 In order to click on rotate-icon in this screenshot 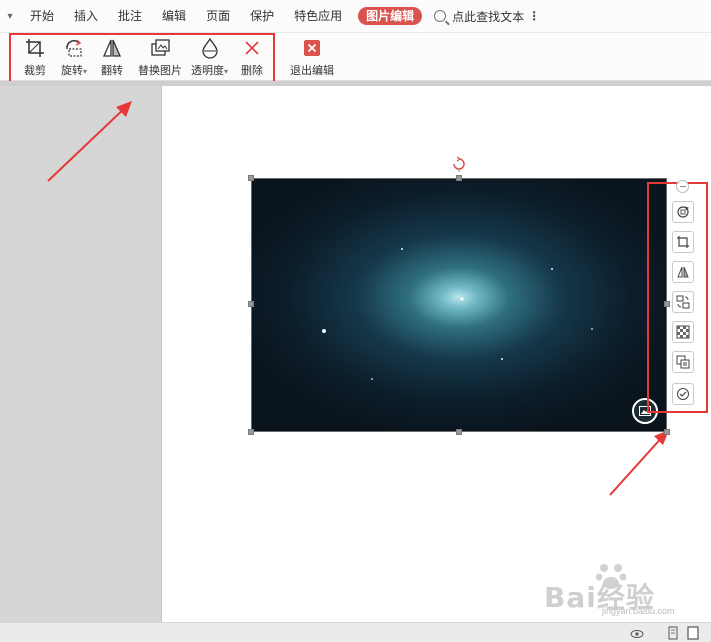, I will do `click(74, 48)`.